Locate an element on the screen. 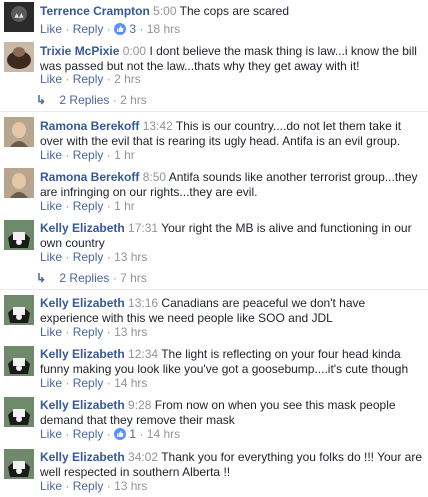 The width and height of the screenshot is (428, 497). comment-time: 5:00 is located at coordinates (164, 11).